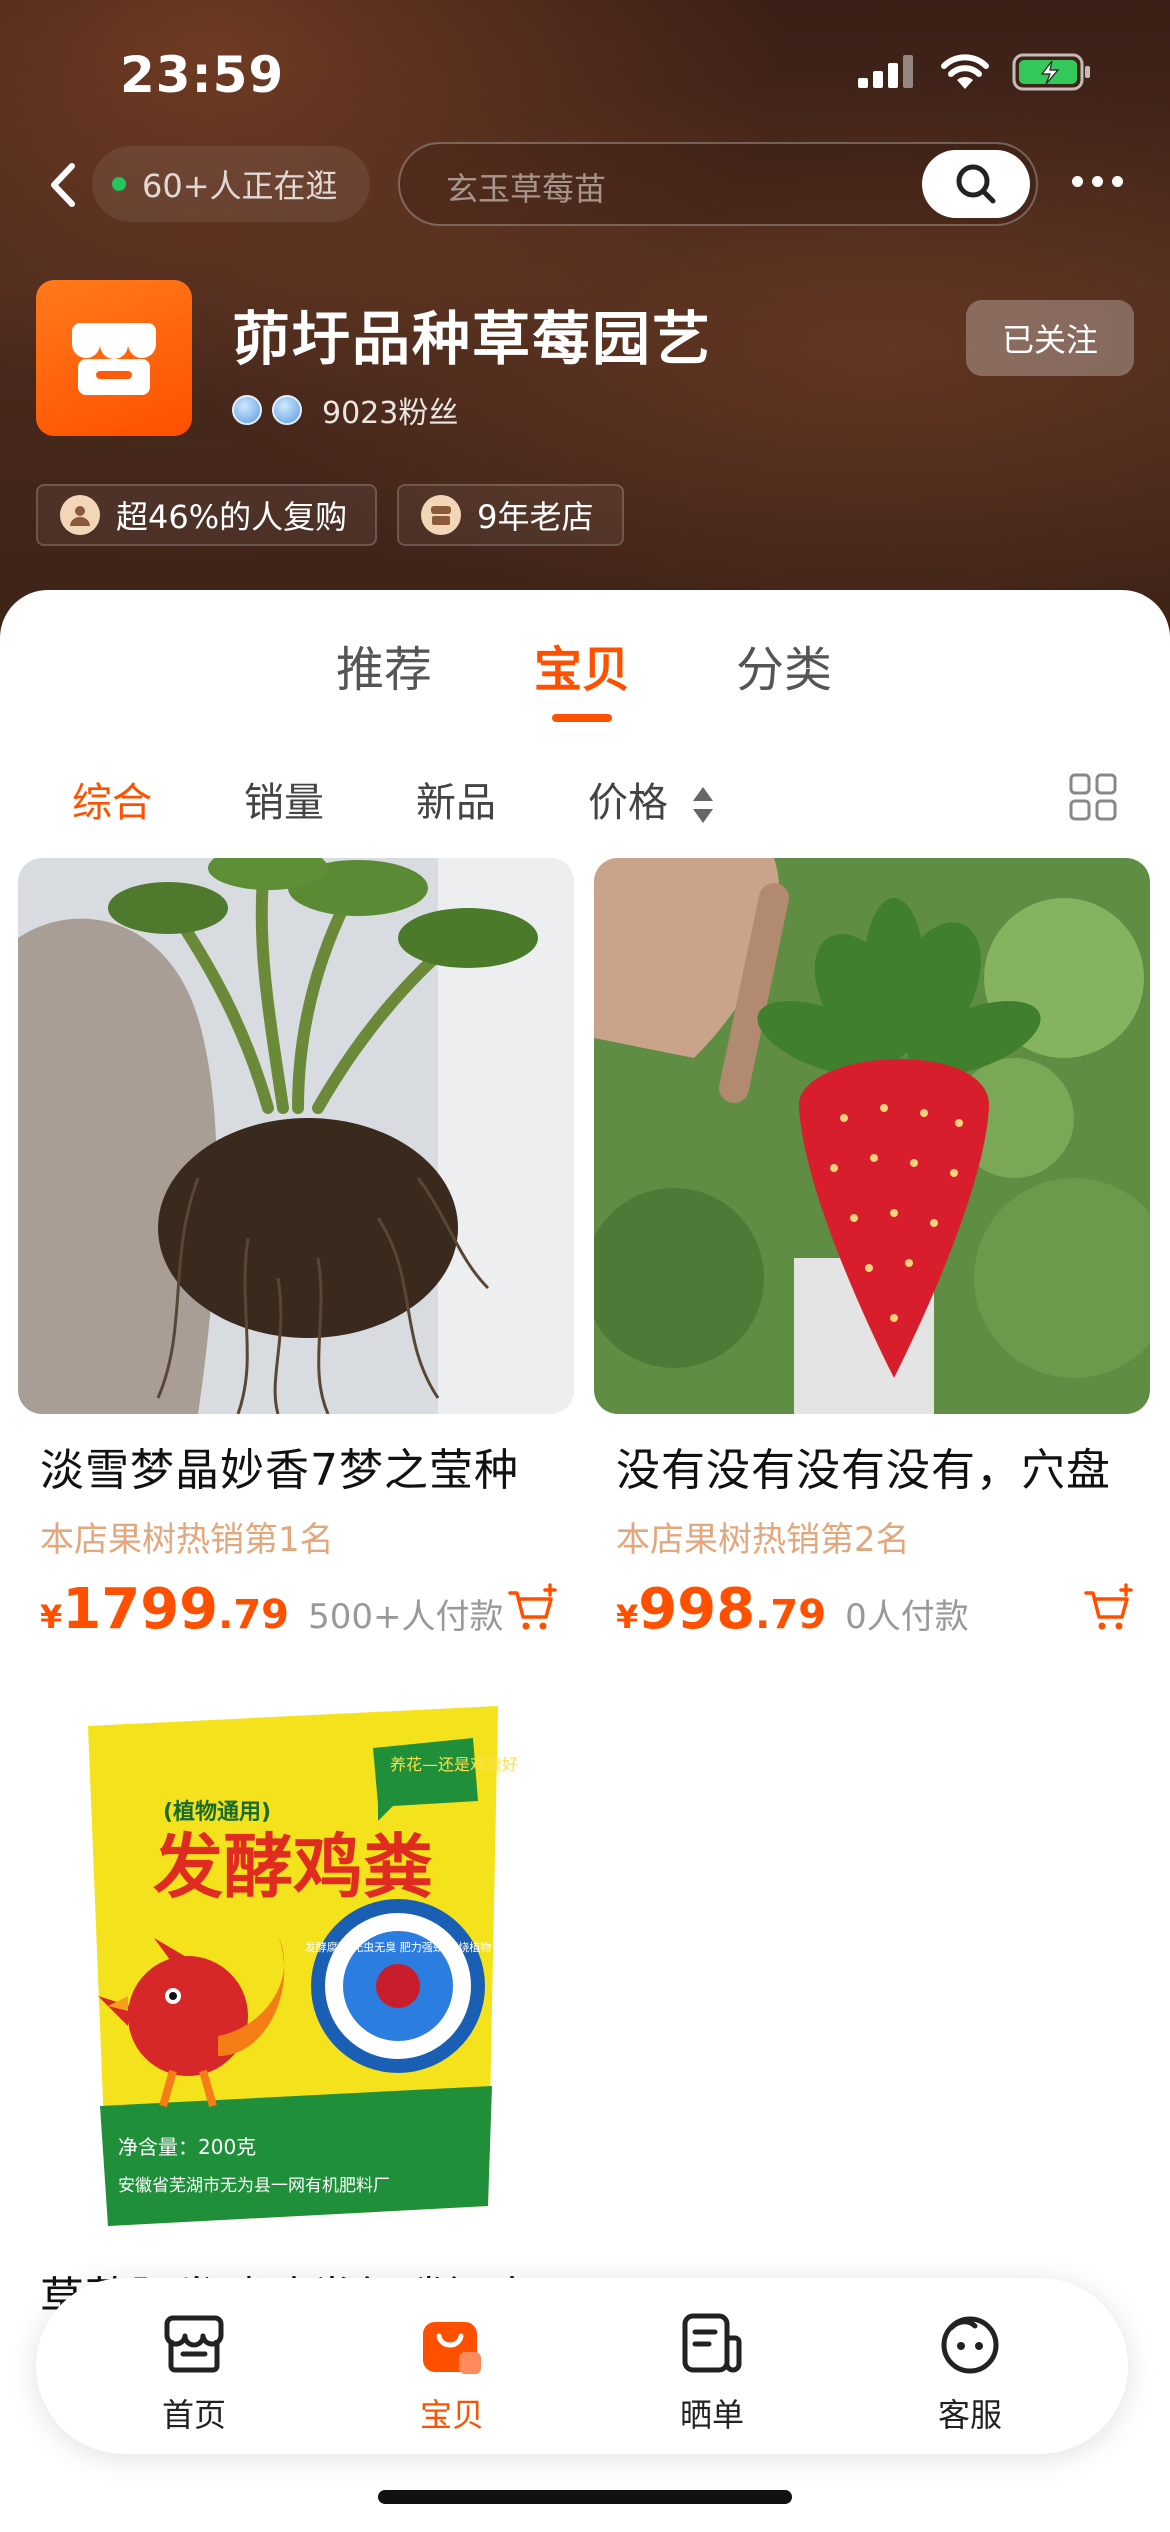  I want to click on shop-age-tag-text: 9年老店, so click(535, 517).